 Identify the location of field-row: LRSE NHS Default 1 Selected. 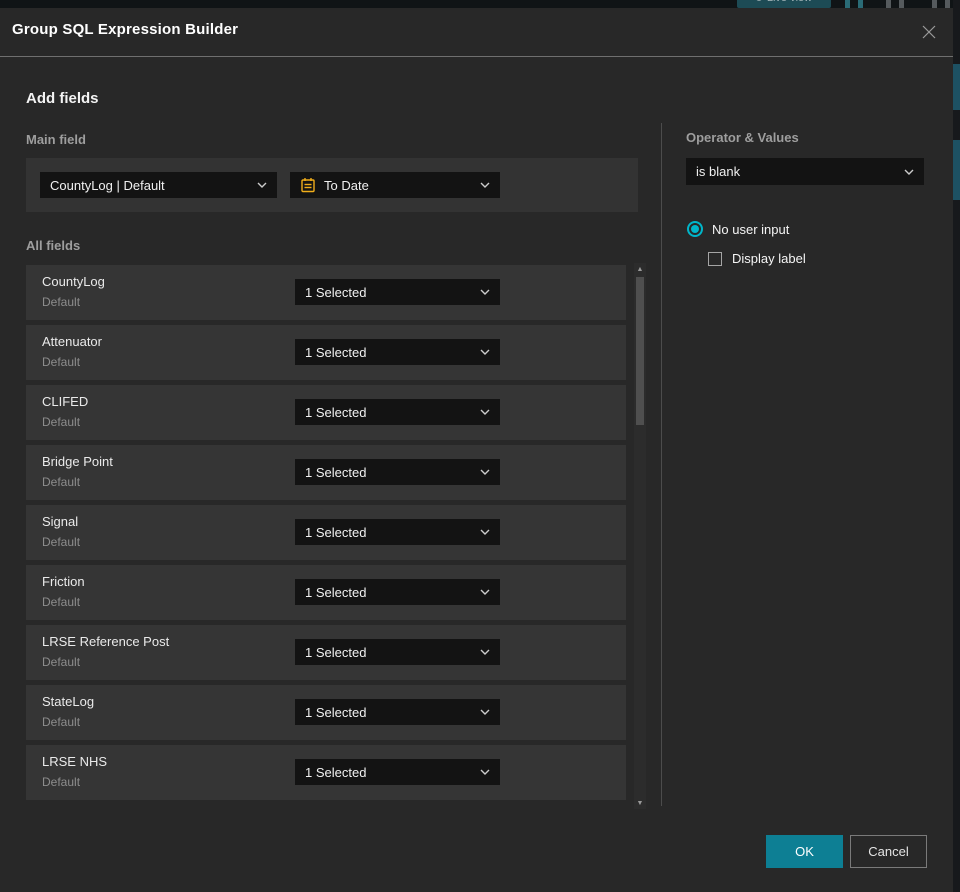
(326, 772).